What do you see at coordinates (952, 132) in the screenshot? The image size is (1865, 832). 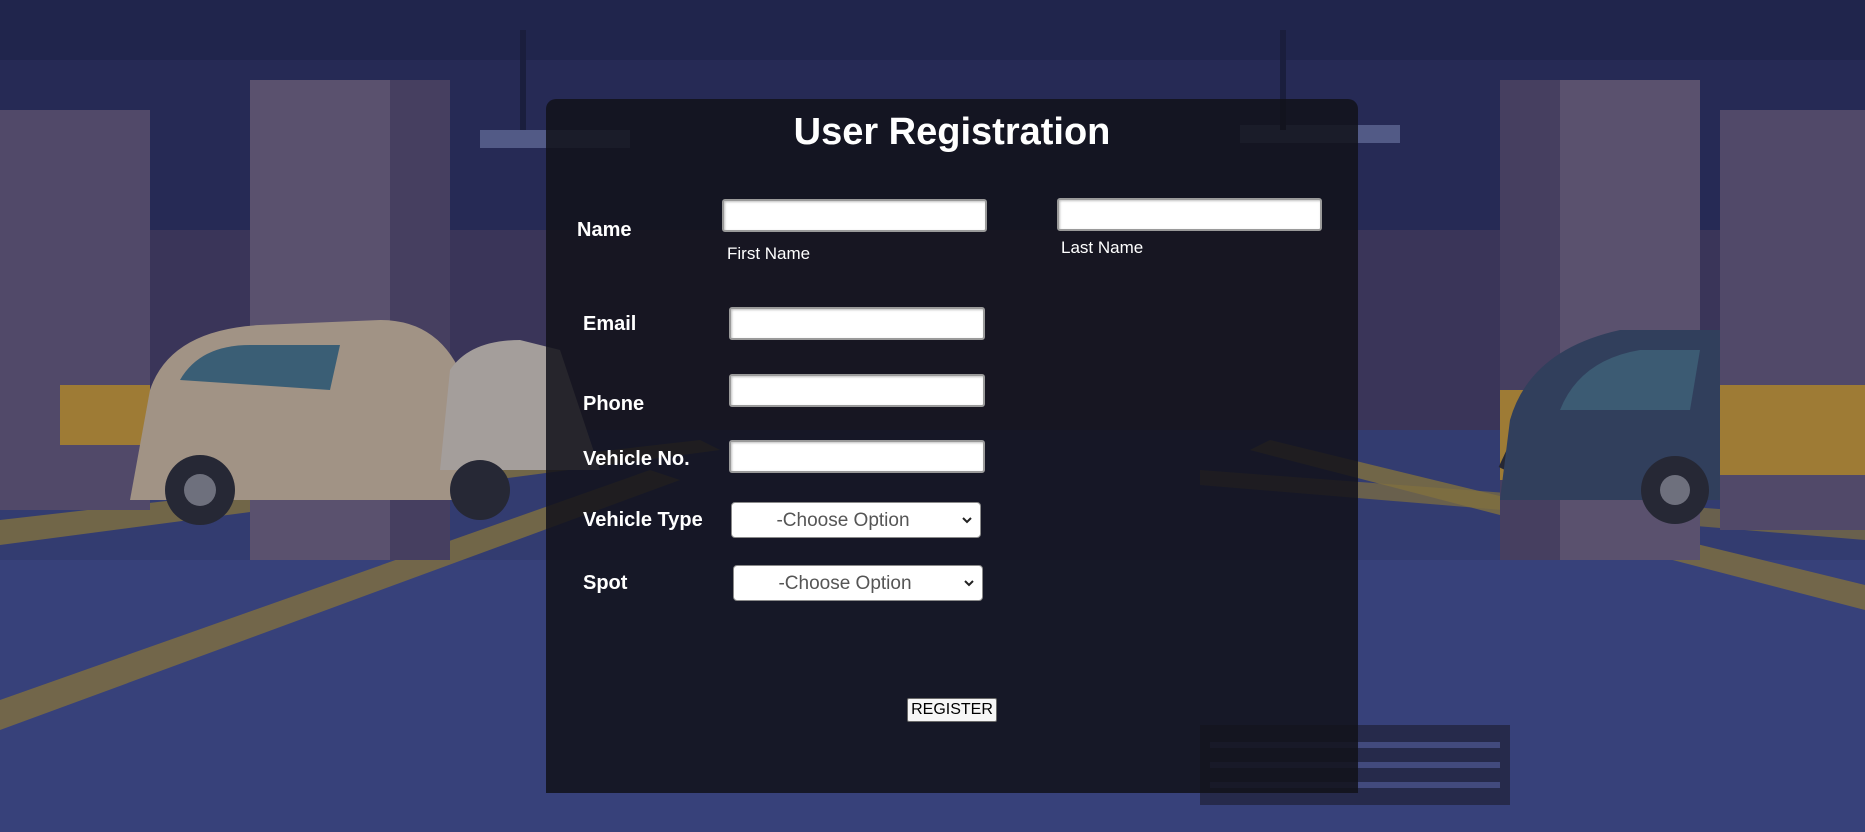 I see `page-title: User Registration` at bounding box center [952, 132].